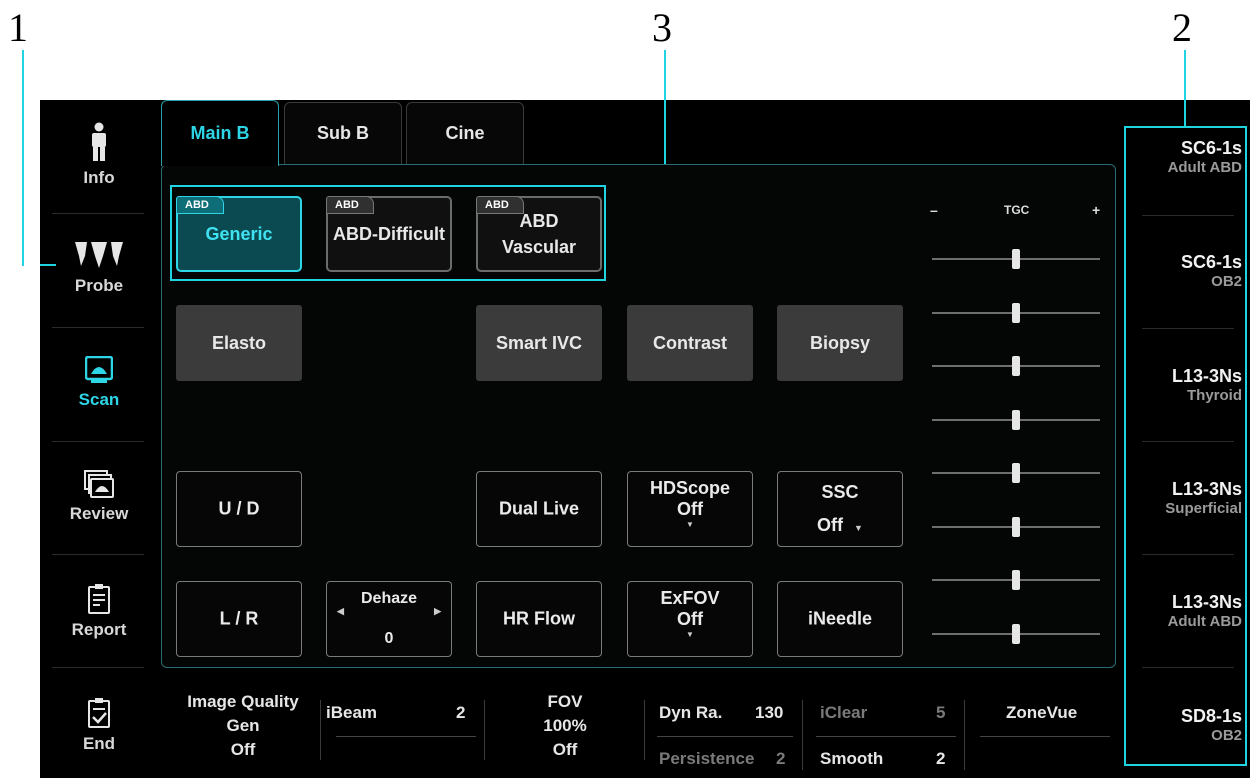 This screenshot has height=778, width=1250. I want to click on ineedle-button: iNeedle, so click(840, 619).